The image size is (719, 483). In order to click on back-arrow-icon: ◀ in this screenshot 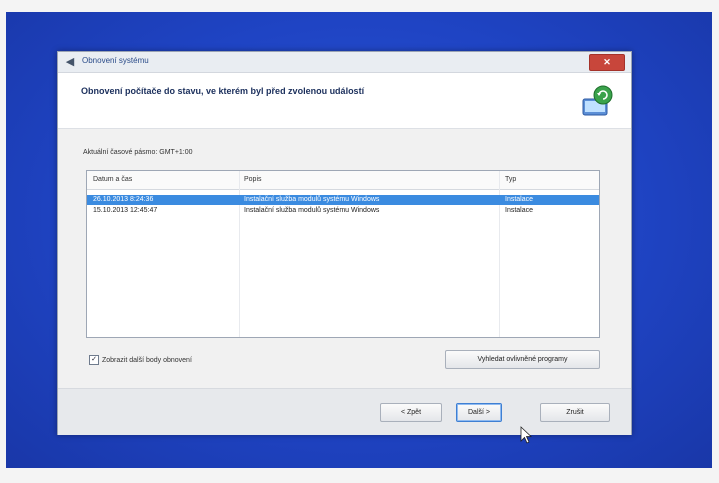, I will do `click(70, 62)`.